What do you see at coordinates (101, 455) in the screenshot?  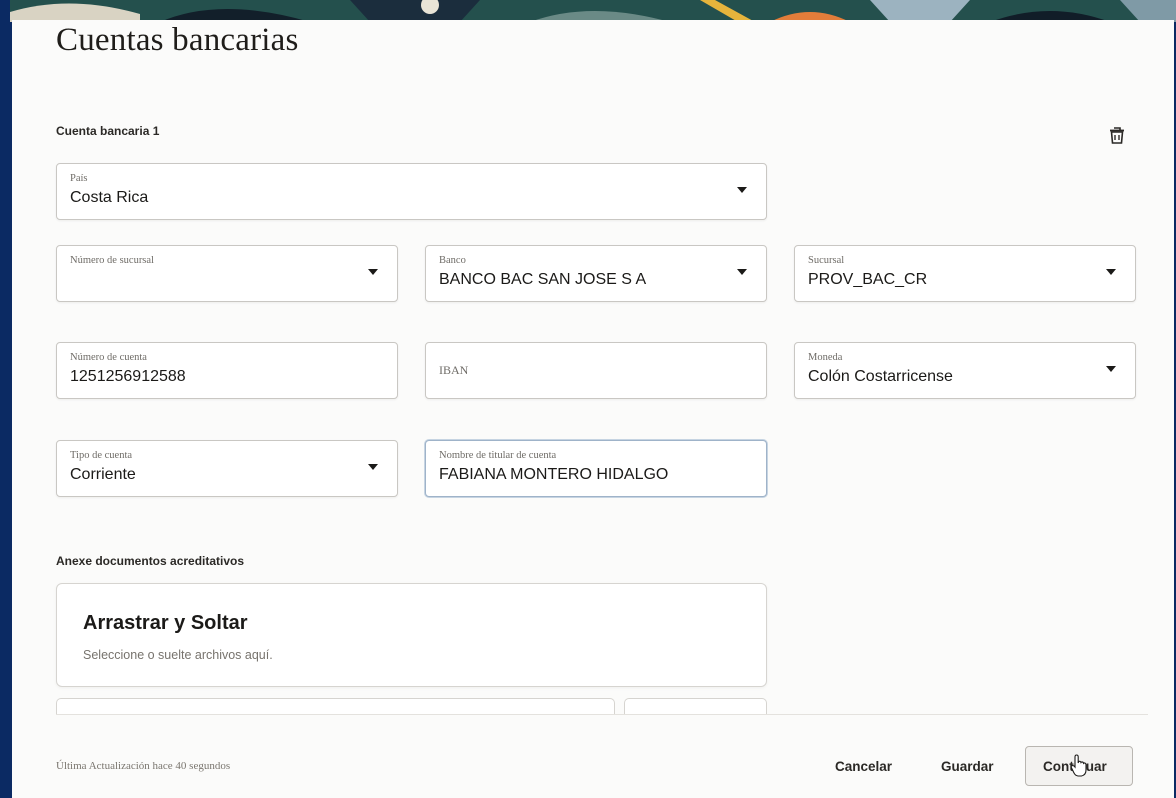 I see `tipo-cuenta-label: Tipo de cuenta` at bounding box center [101, 455].